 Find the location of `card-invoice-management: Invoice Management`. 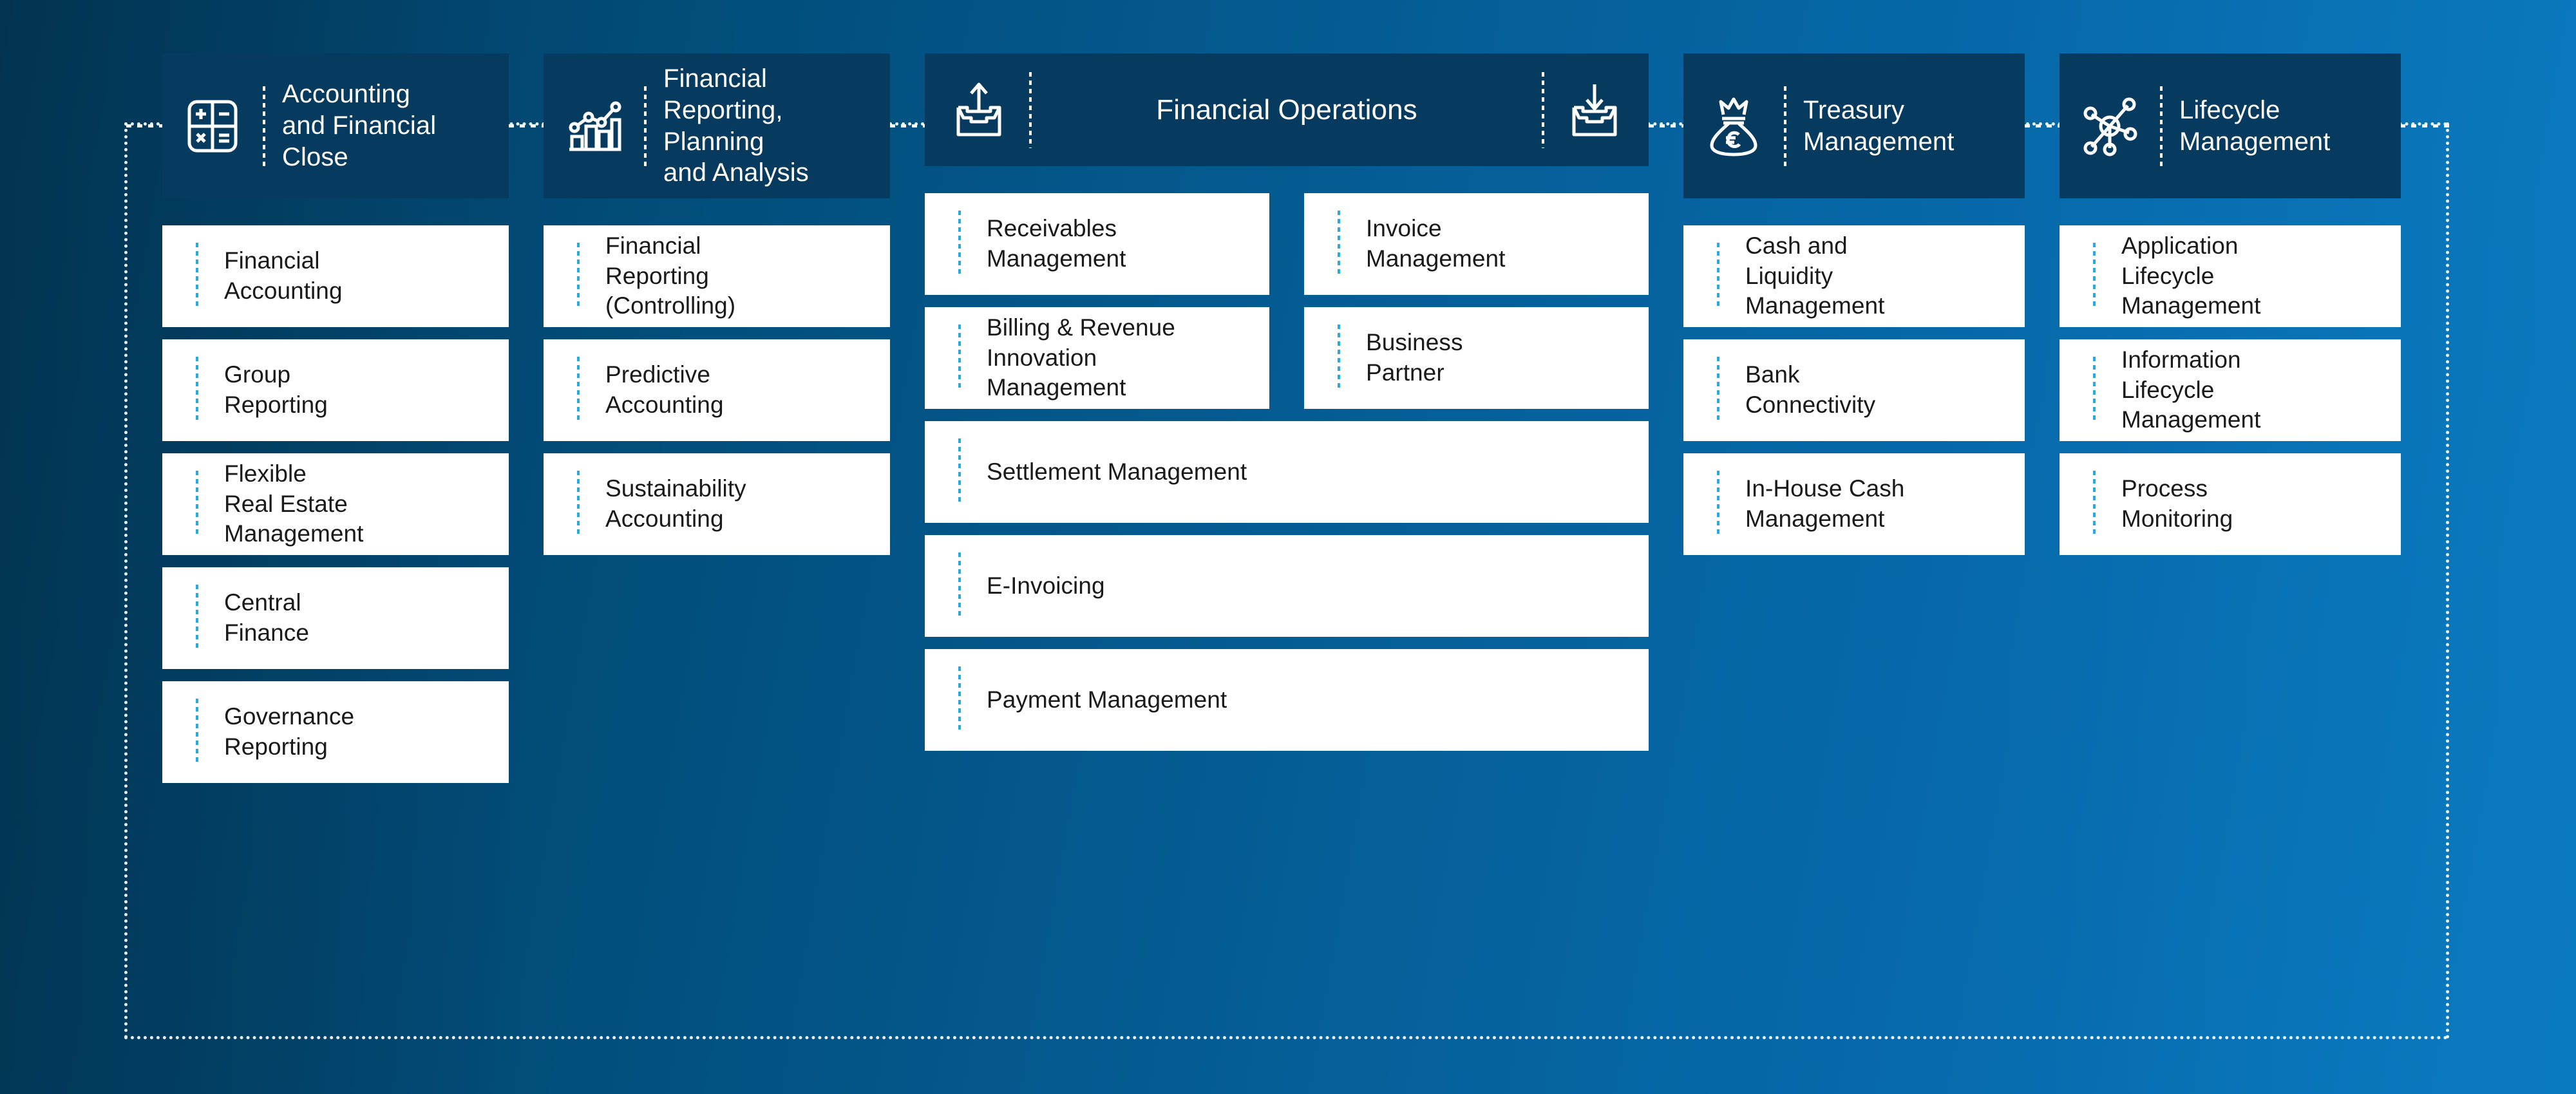

card-invoice-management: Invoice Management is located at coordinates (1477, 244).